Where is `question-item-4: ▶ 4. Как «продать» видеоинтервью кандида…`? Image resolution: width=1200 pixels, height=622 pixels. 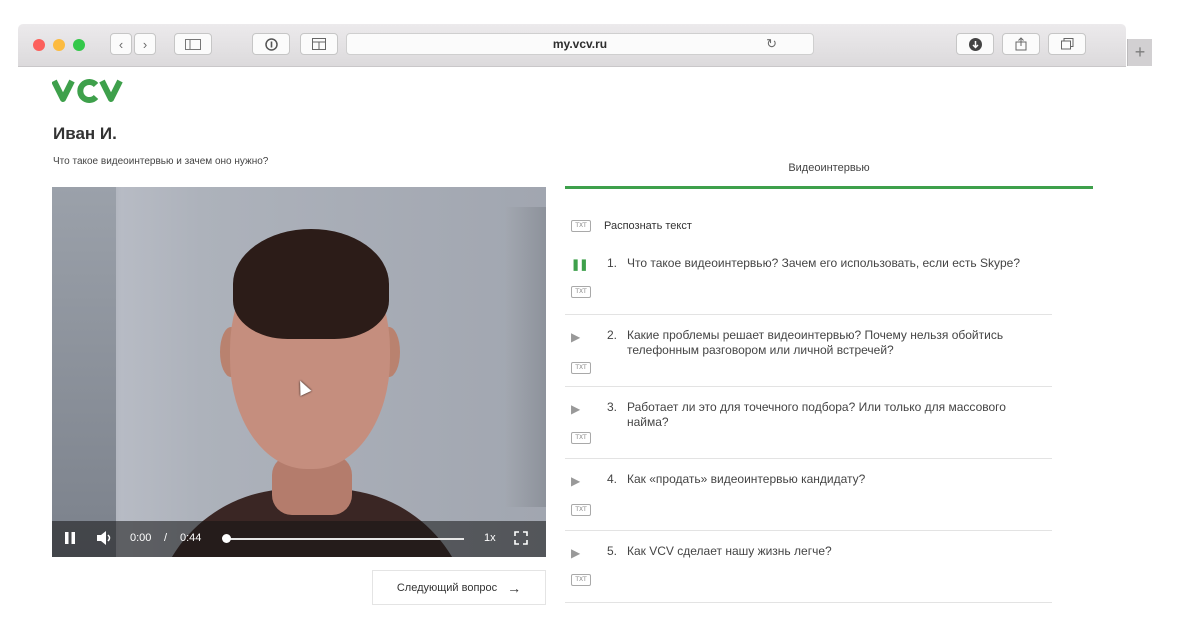 question-item-4: ▶ 4. Как «продать» видеоинтервью кандида… is located at coordinates (808, 497).